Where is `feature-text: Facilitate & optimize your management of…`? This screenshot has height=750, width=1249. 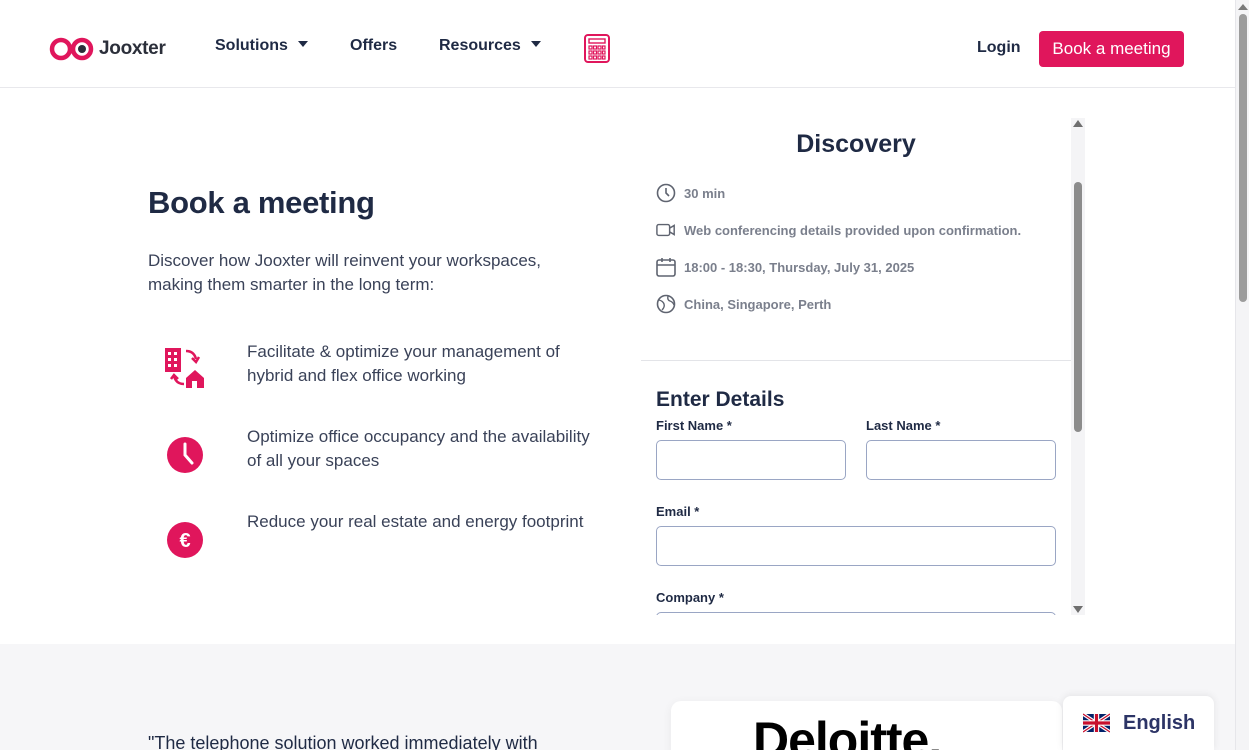
feature-text: Facilitate & optimize your management of… is located at coordinates (403, 363).